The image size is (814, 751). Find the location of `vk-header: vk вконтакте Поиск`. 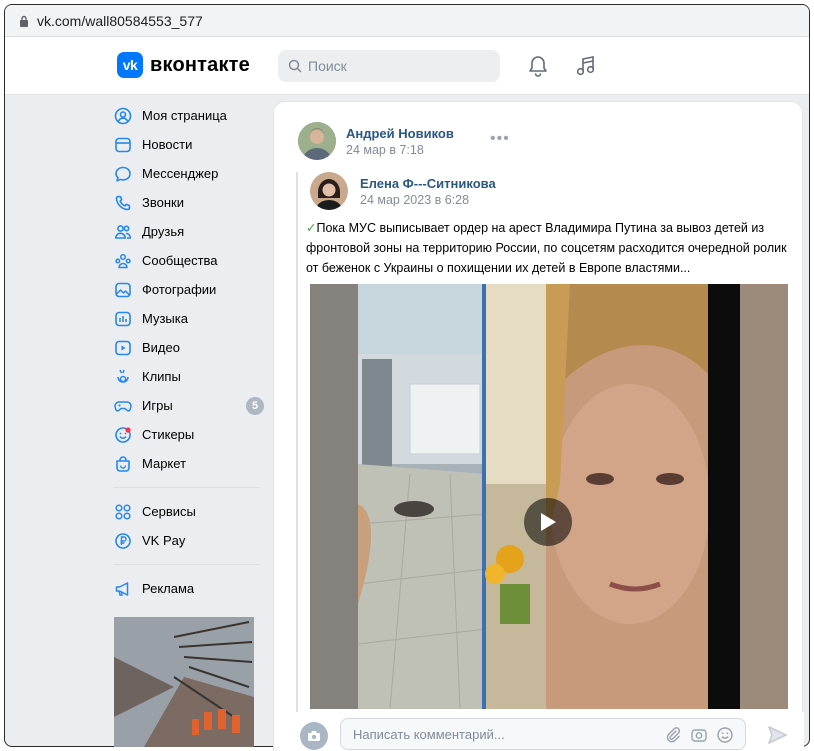

vk-header: vk вконтакте Поиск is located at coordinates (407, 66).